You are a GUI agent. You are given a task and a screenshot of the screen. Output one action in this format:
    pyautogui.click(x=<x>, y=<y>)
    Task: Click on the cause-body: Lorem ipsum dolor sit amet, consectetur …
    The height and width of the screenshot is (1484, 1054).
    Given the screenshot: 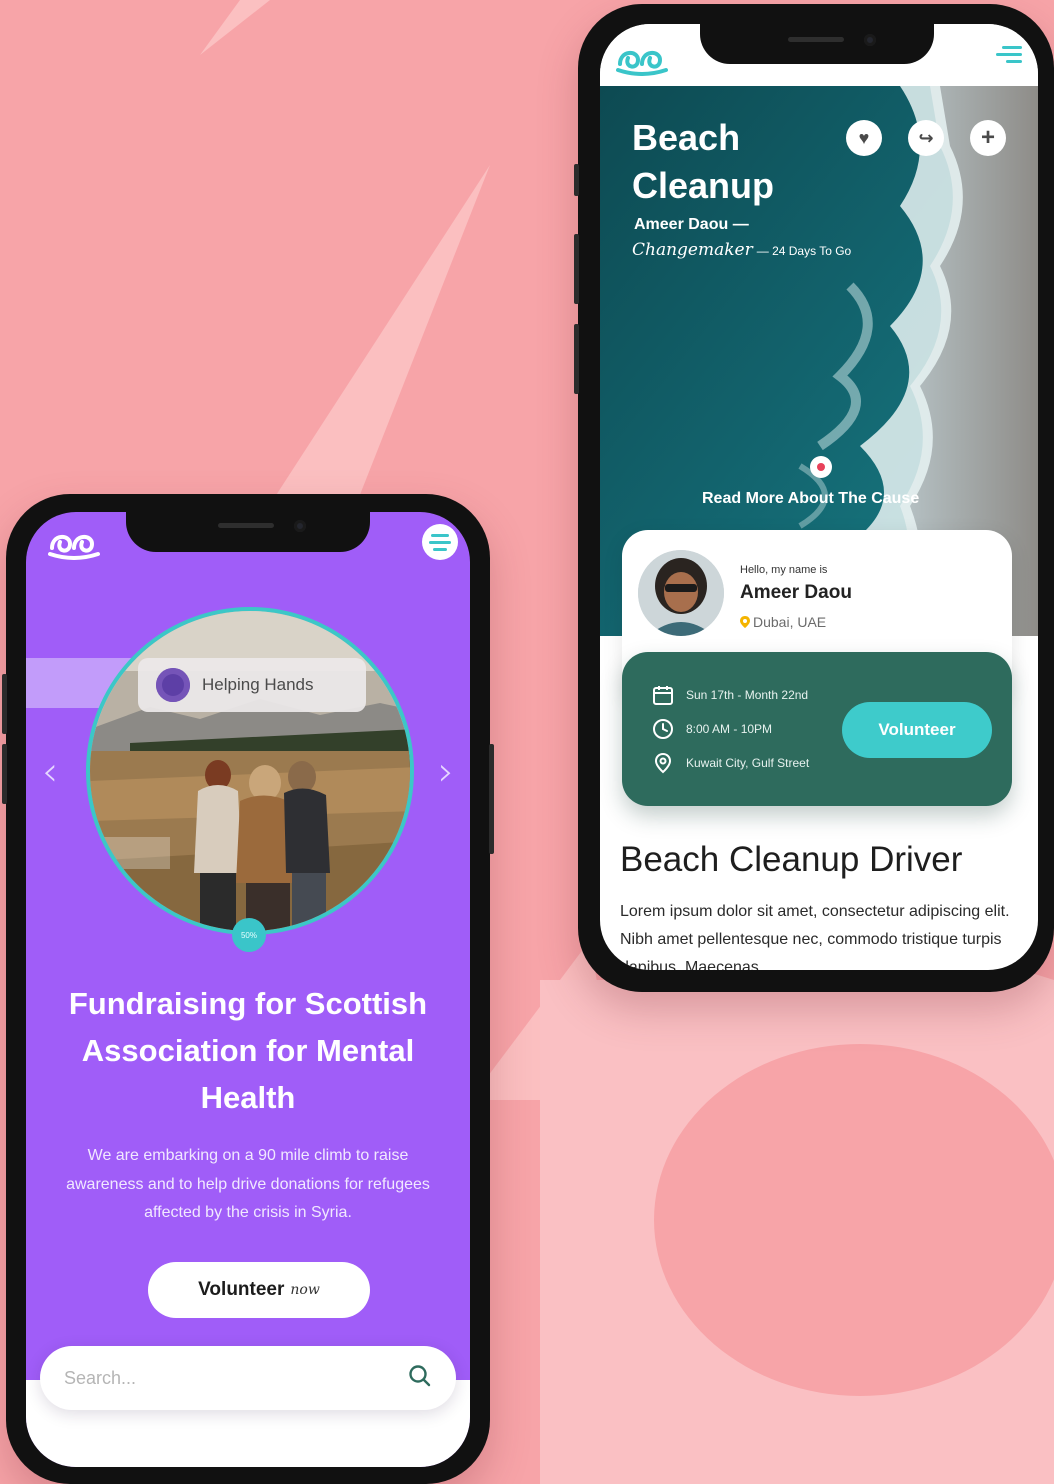 What is the action you would take?
    pyautogui.click(x=815, y=936)
    